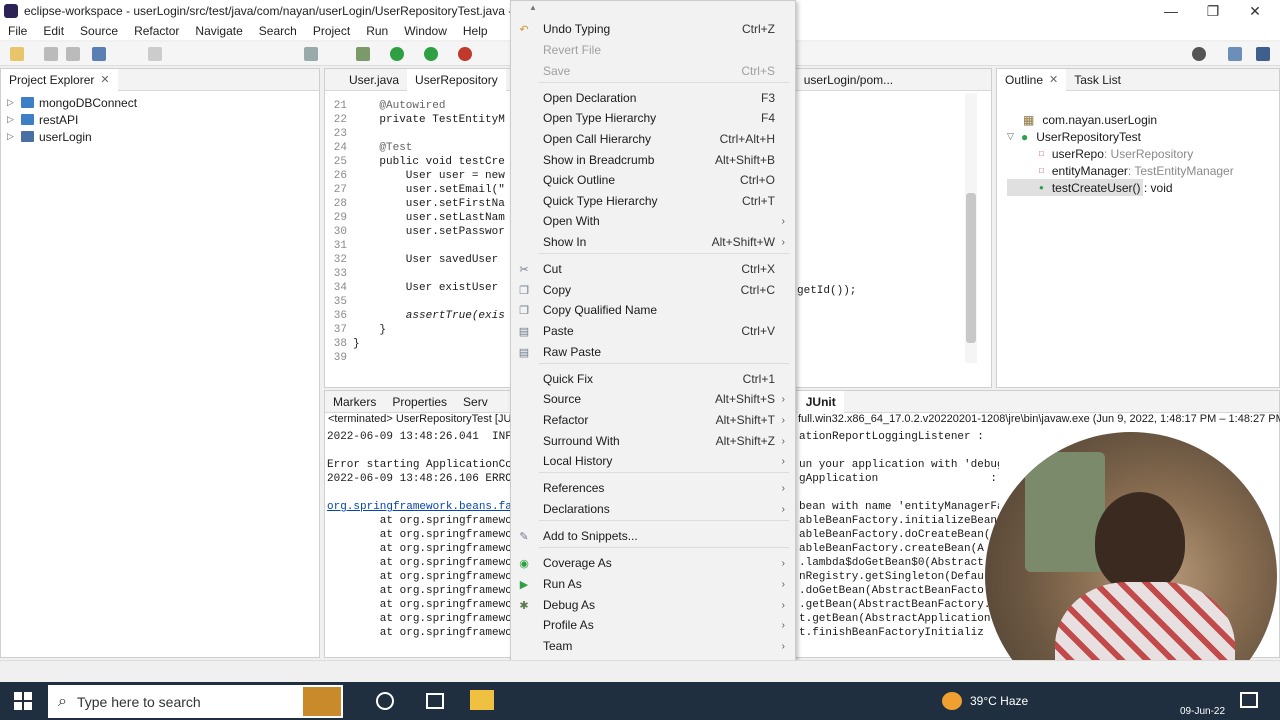  What do you see at coordinates (1012, 136) in the screenshot?
I see `chevron-down-icon: ▽` at bounding box center [1012, 136].